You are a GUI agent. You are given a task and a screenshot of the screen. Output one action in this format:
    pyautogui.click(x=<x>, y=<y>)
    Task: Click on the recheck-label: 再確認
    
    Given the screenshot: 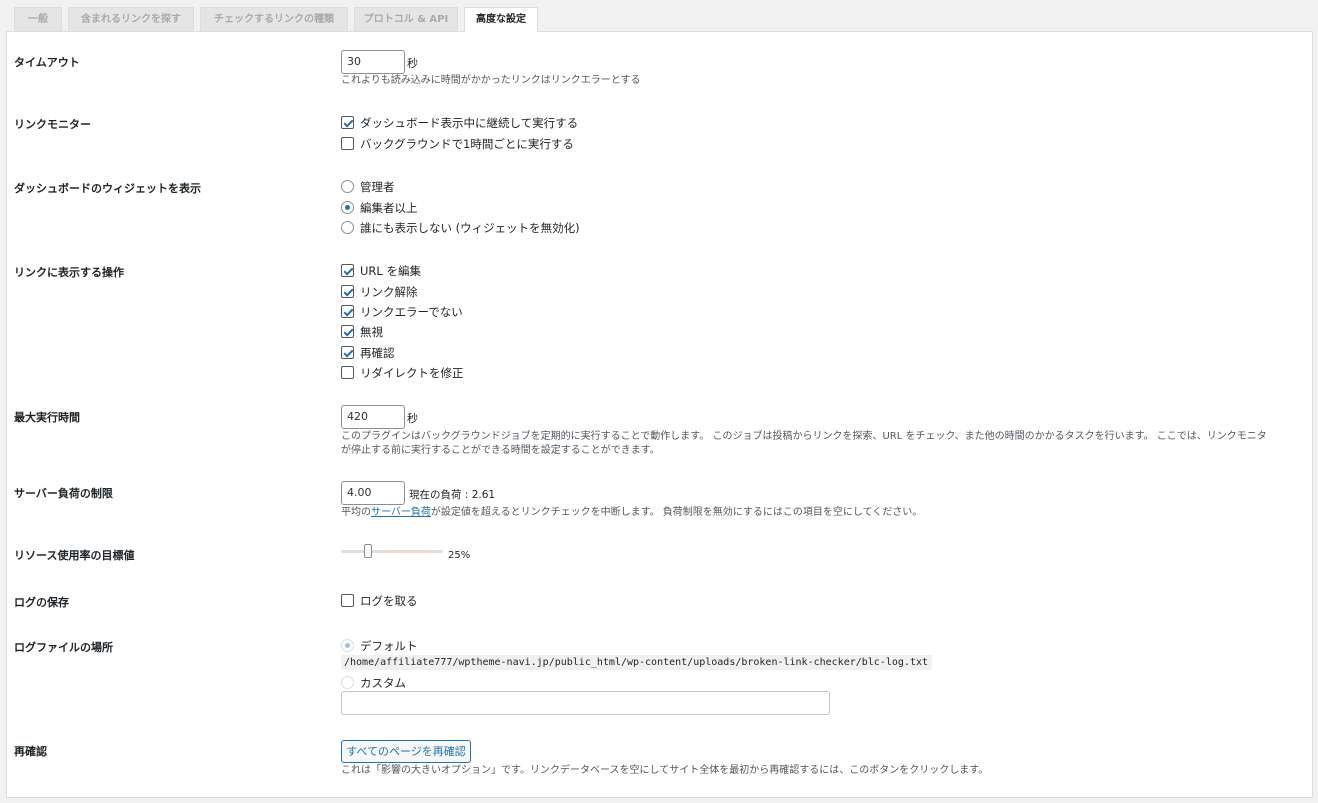 What is the action you would take?
    pyautogui.click(x=30, y=751)
    